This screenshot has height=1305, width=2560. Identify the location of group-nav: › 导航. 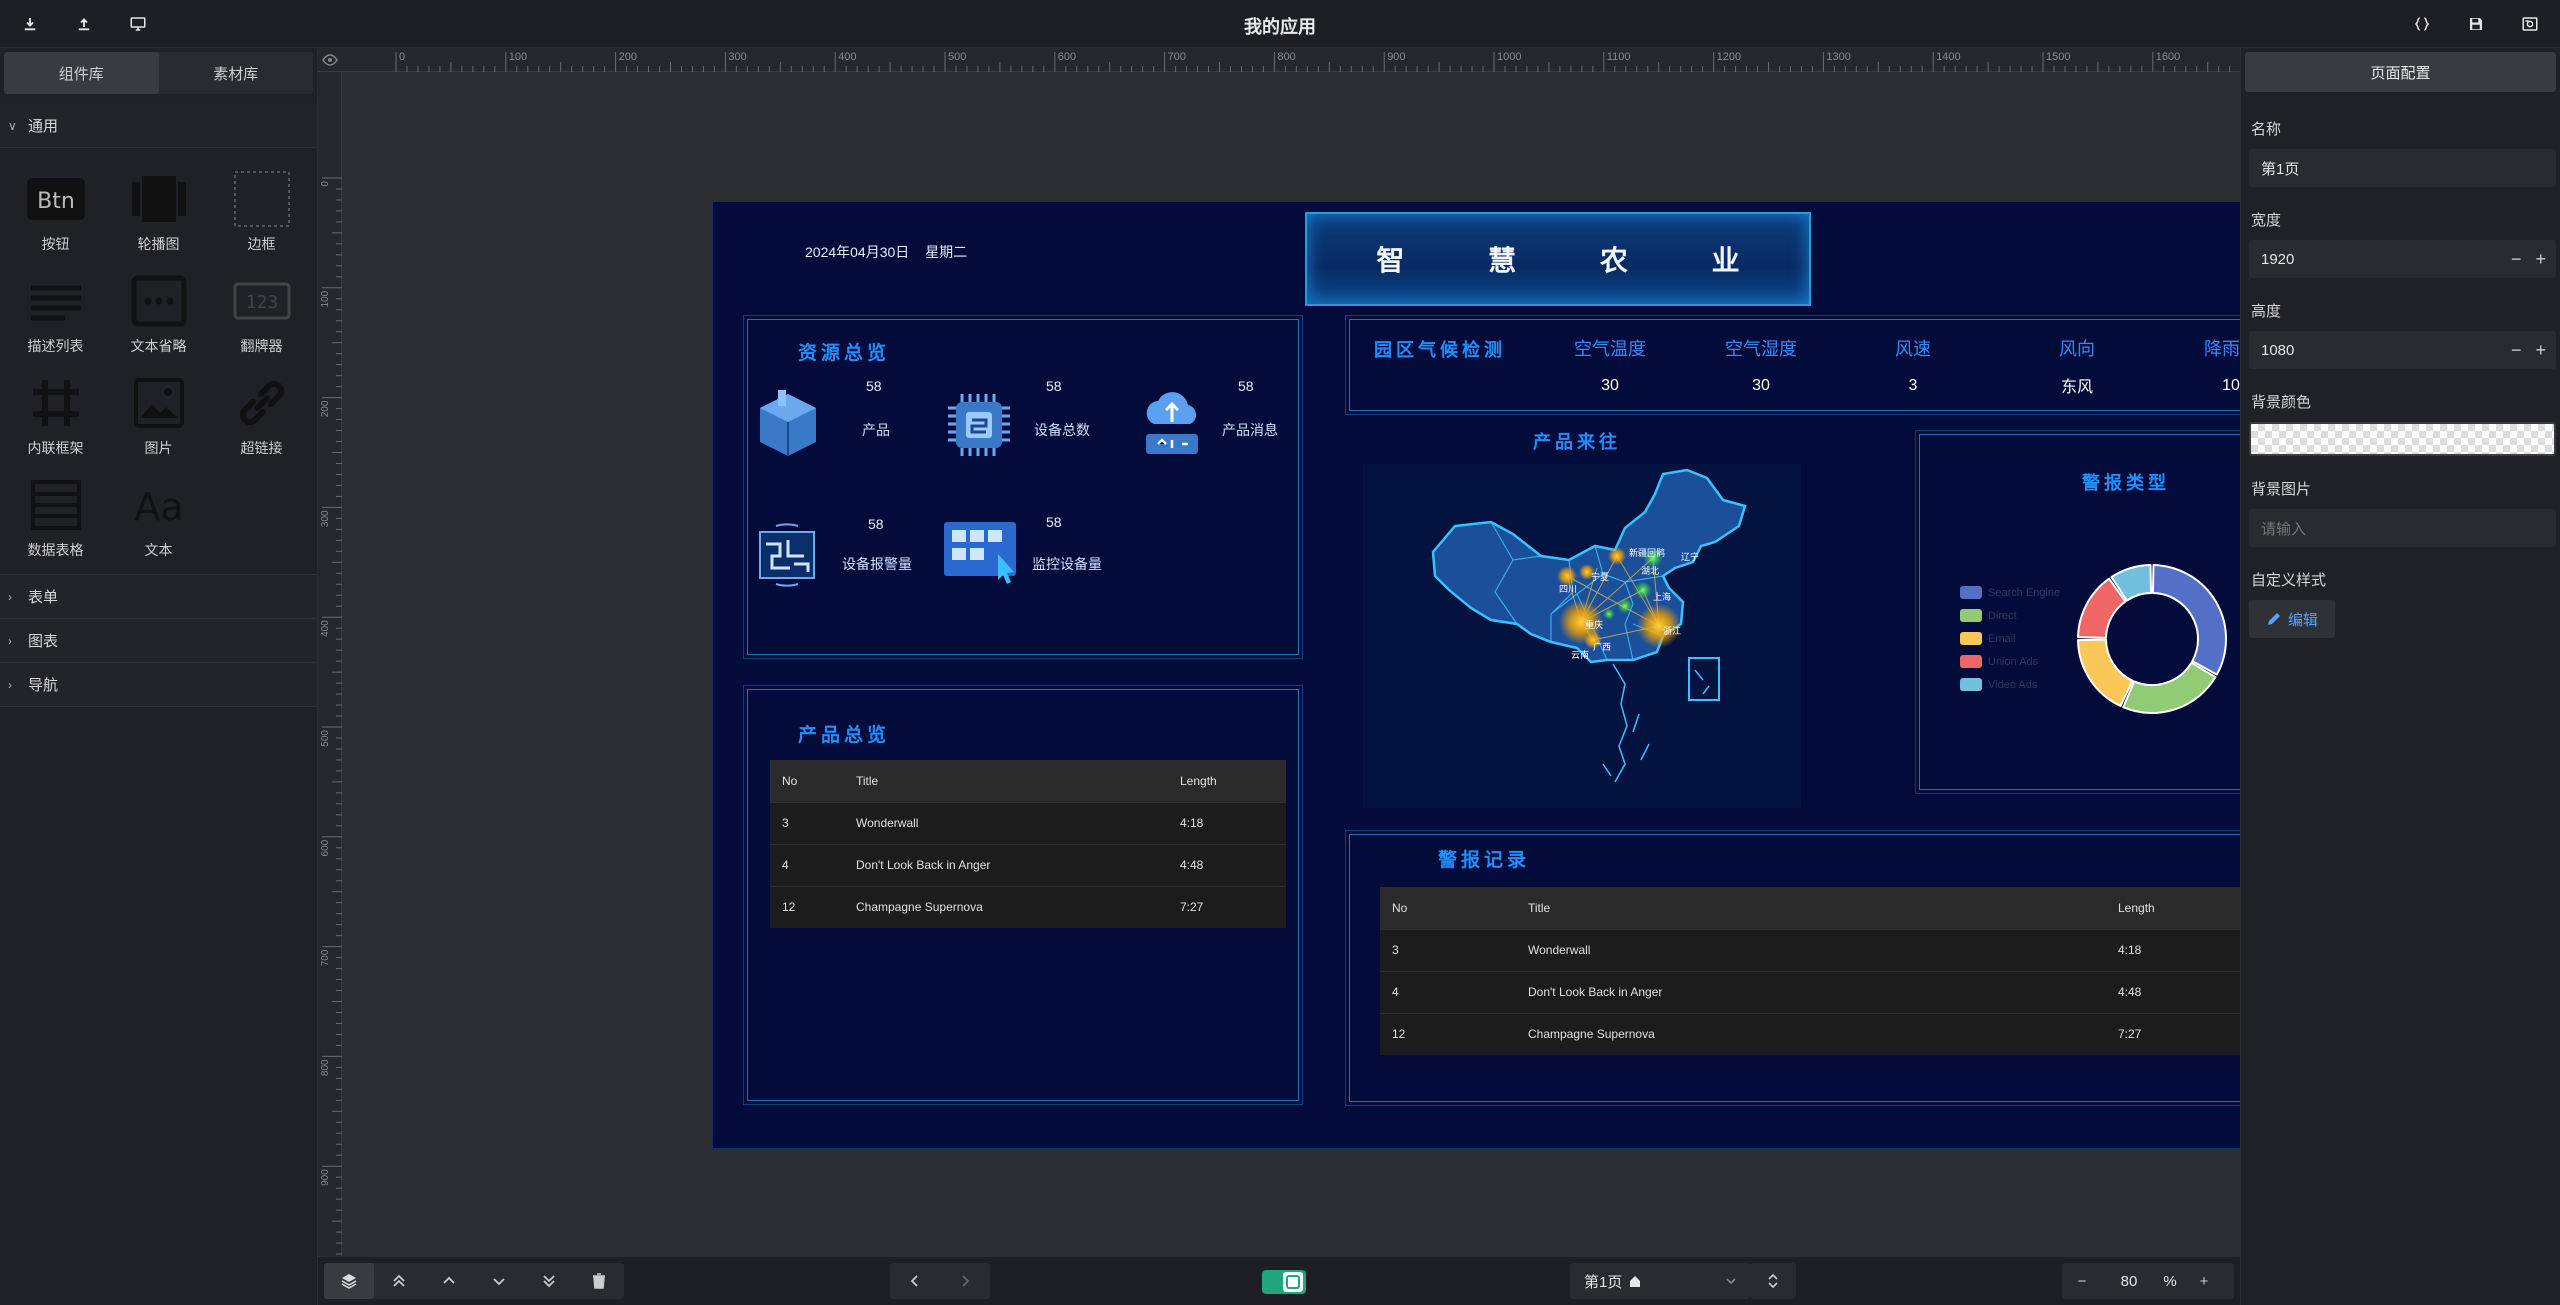
(158, 685).